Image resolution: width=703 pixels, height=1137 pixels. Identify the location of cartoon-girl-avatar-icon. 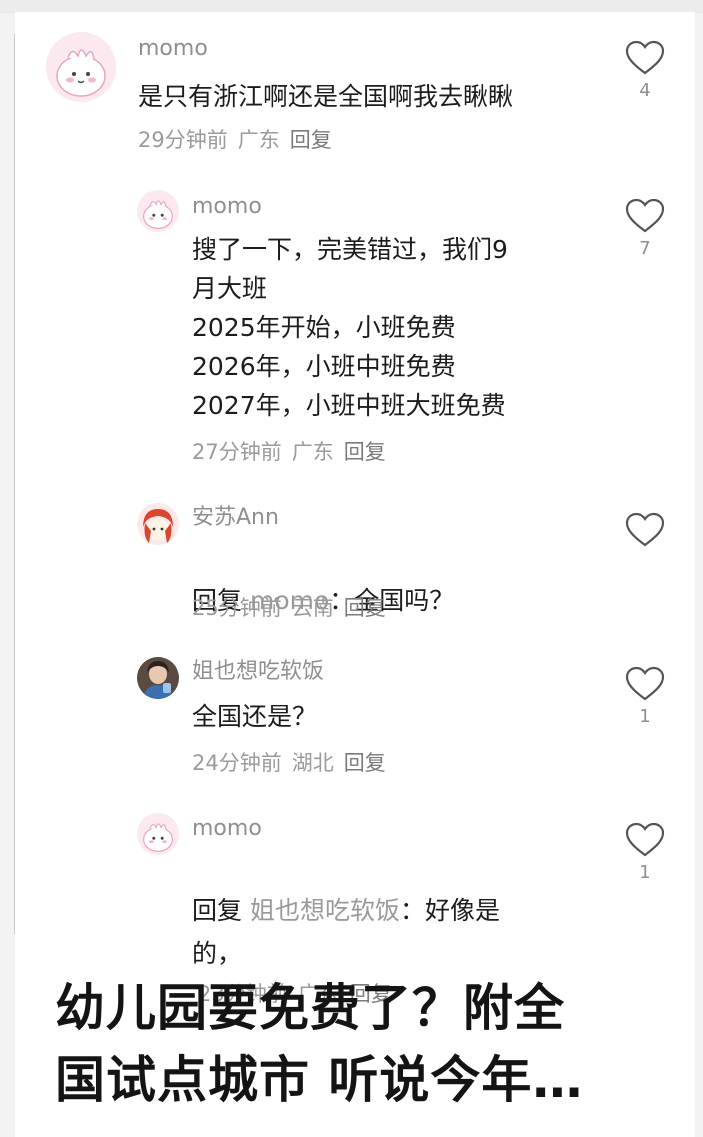
(158, 524).